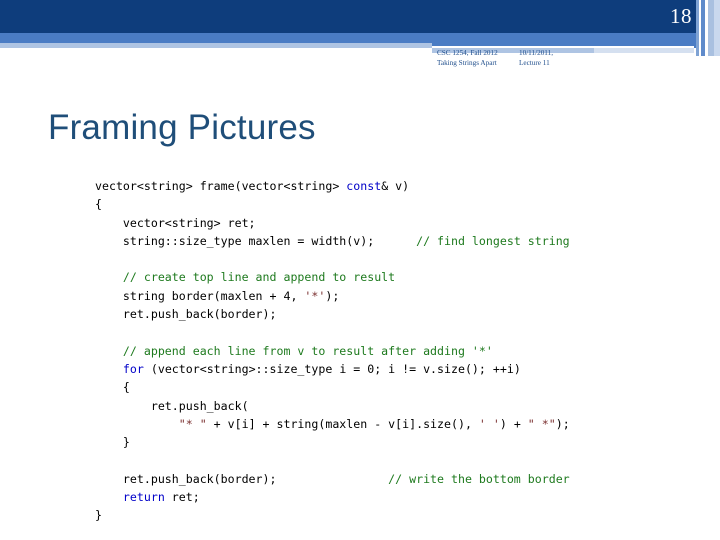 The height and width of the screenshot is (540, 720). Describe the element at coordinates (681, 16) in the screenshot. I see `slide-number: 18` at that location.